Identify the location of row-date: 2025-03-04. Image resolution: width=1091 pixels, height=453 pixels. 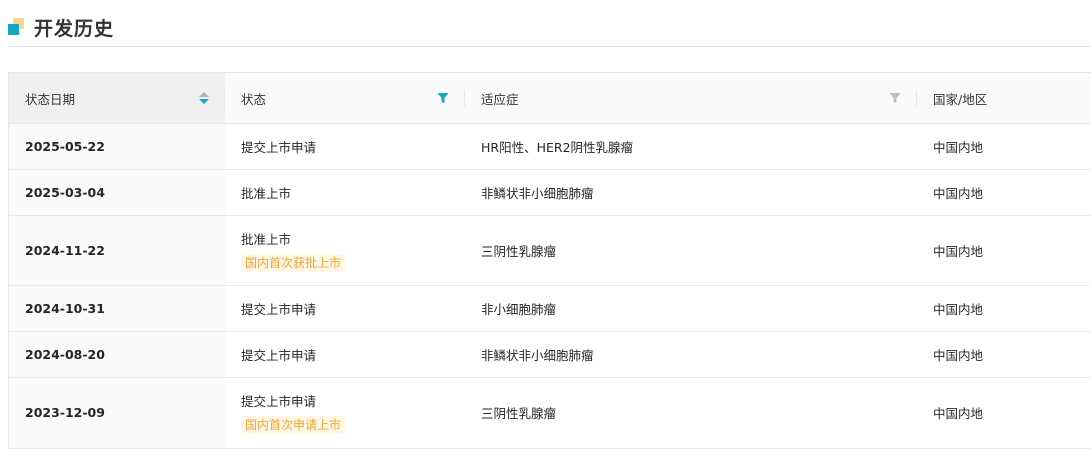
(117, 192).